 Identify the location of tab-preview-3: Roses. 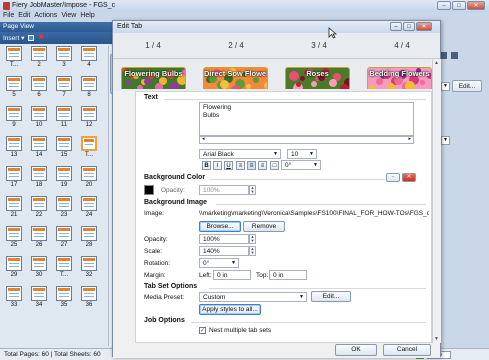
(317, 78).